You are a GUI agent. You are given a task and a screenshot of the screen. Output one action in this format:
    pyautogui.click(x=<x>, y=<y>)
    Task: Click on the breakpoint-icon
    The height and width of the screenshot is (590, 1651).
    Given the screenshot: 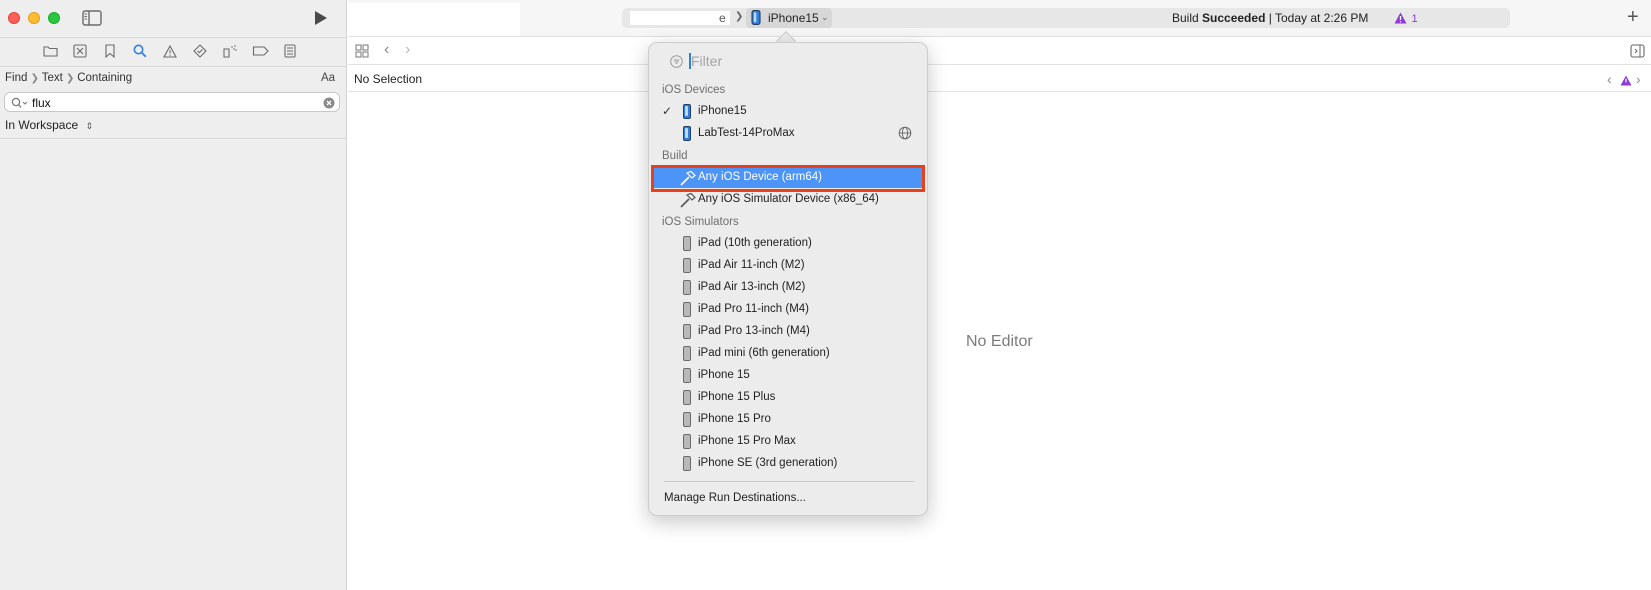 What is the action you would take?
    pyautogui.click(x=260, y=51)
    